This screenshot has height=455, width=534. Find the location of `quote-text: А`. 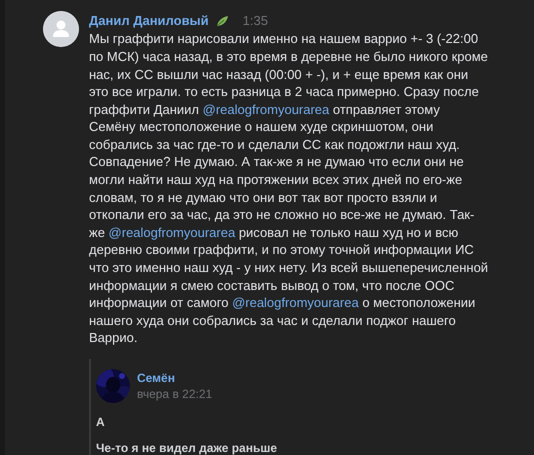

quote-text: А is located at coordinates (101, 422).